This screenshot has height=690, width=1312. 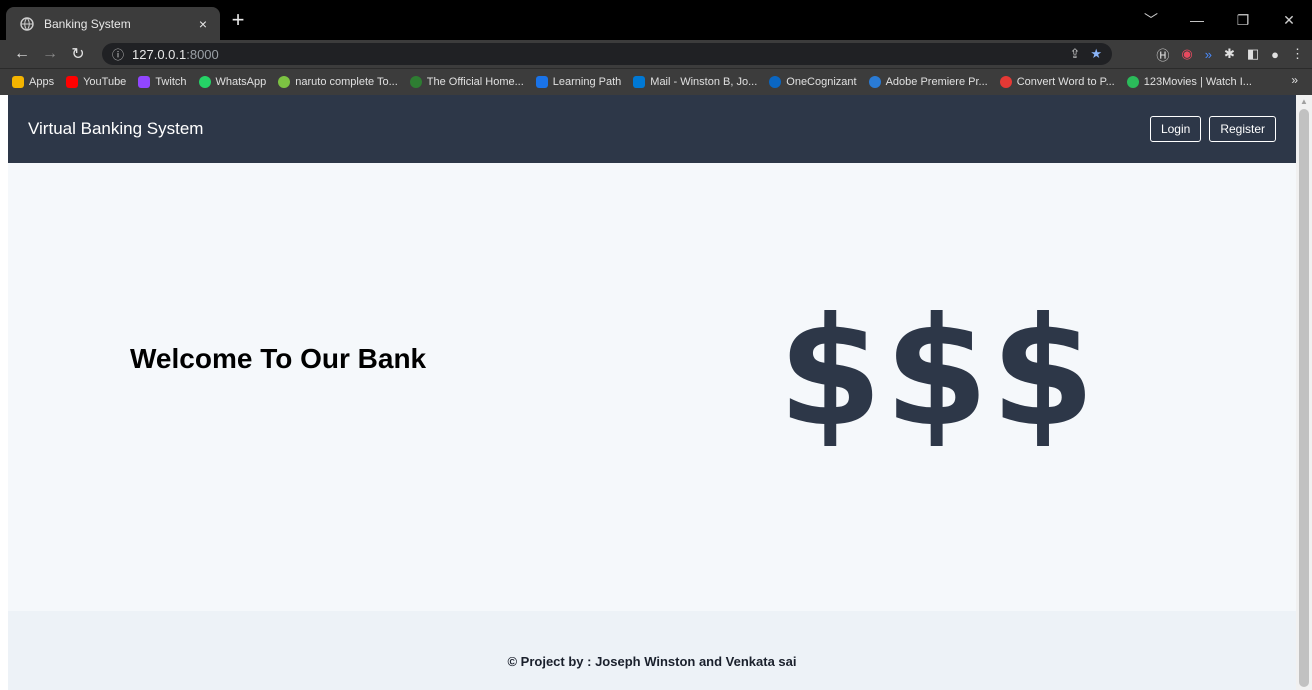 What do you see at coordinates (18, 82) in the screenshot?
I see `apps-grid-icon` at bounding box center [18, 82].